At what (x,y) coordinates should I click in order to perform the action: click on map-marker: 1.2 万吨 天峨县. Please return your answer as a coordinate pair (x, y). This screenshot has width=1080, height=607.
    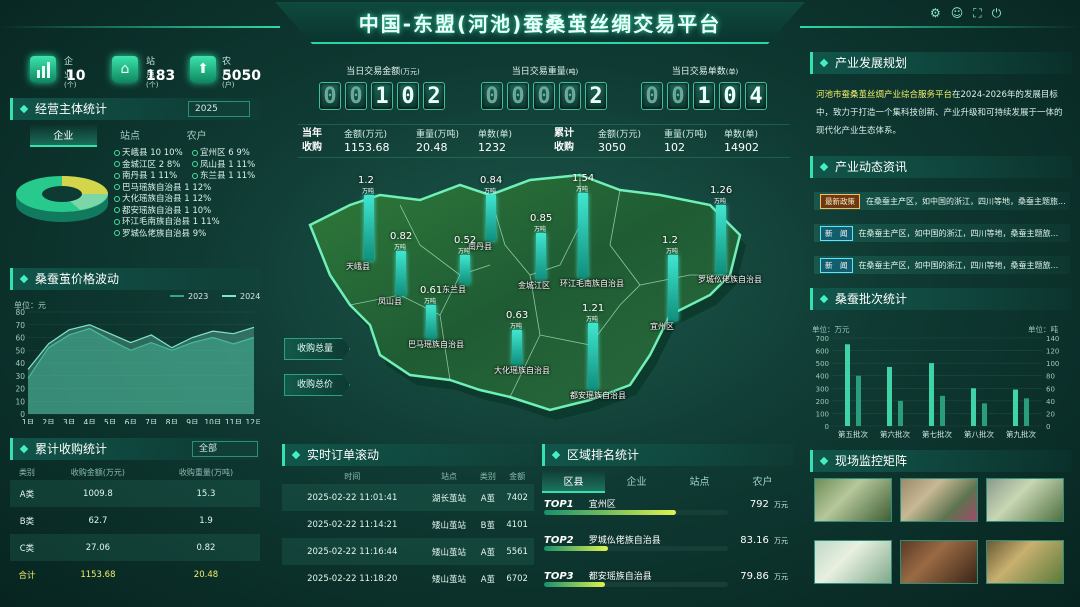
    Looking at the image, I should click on (360, 223).